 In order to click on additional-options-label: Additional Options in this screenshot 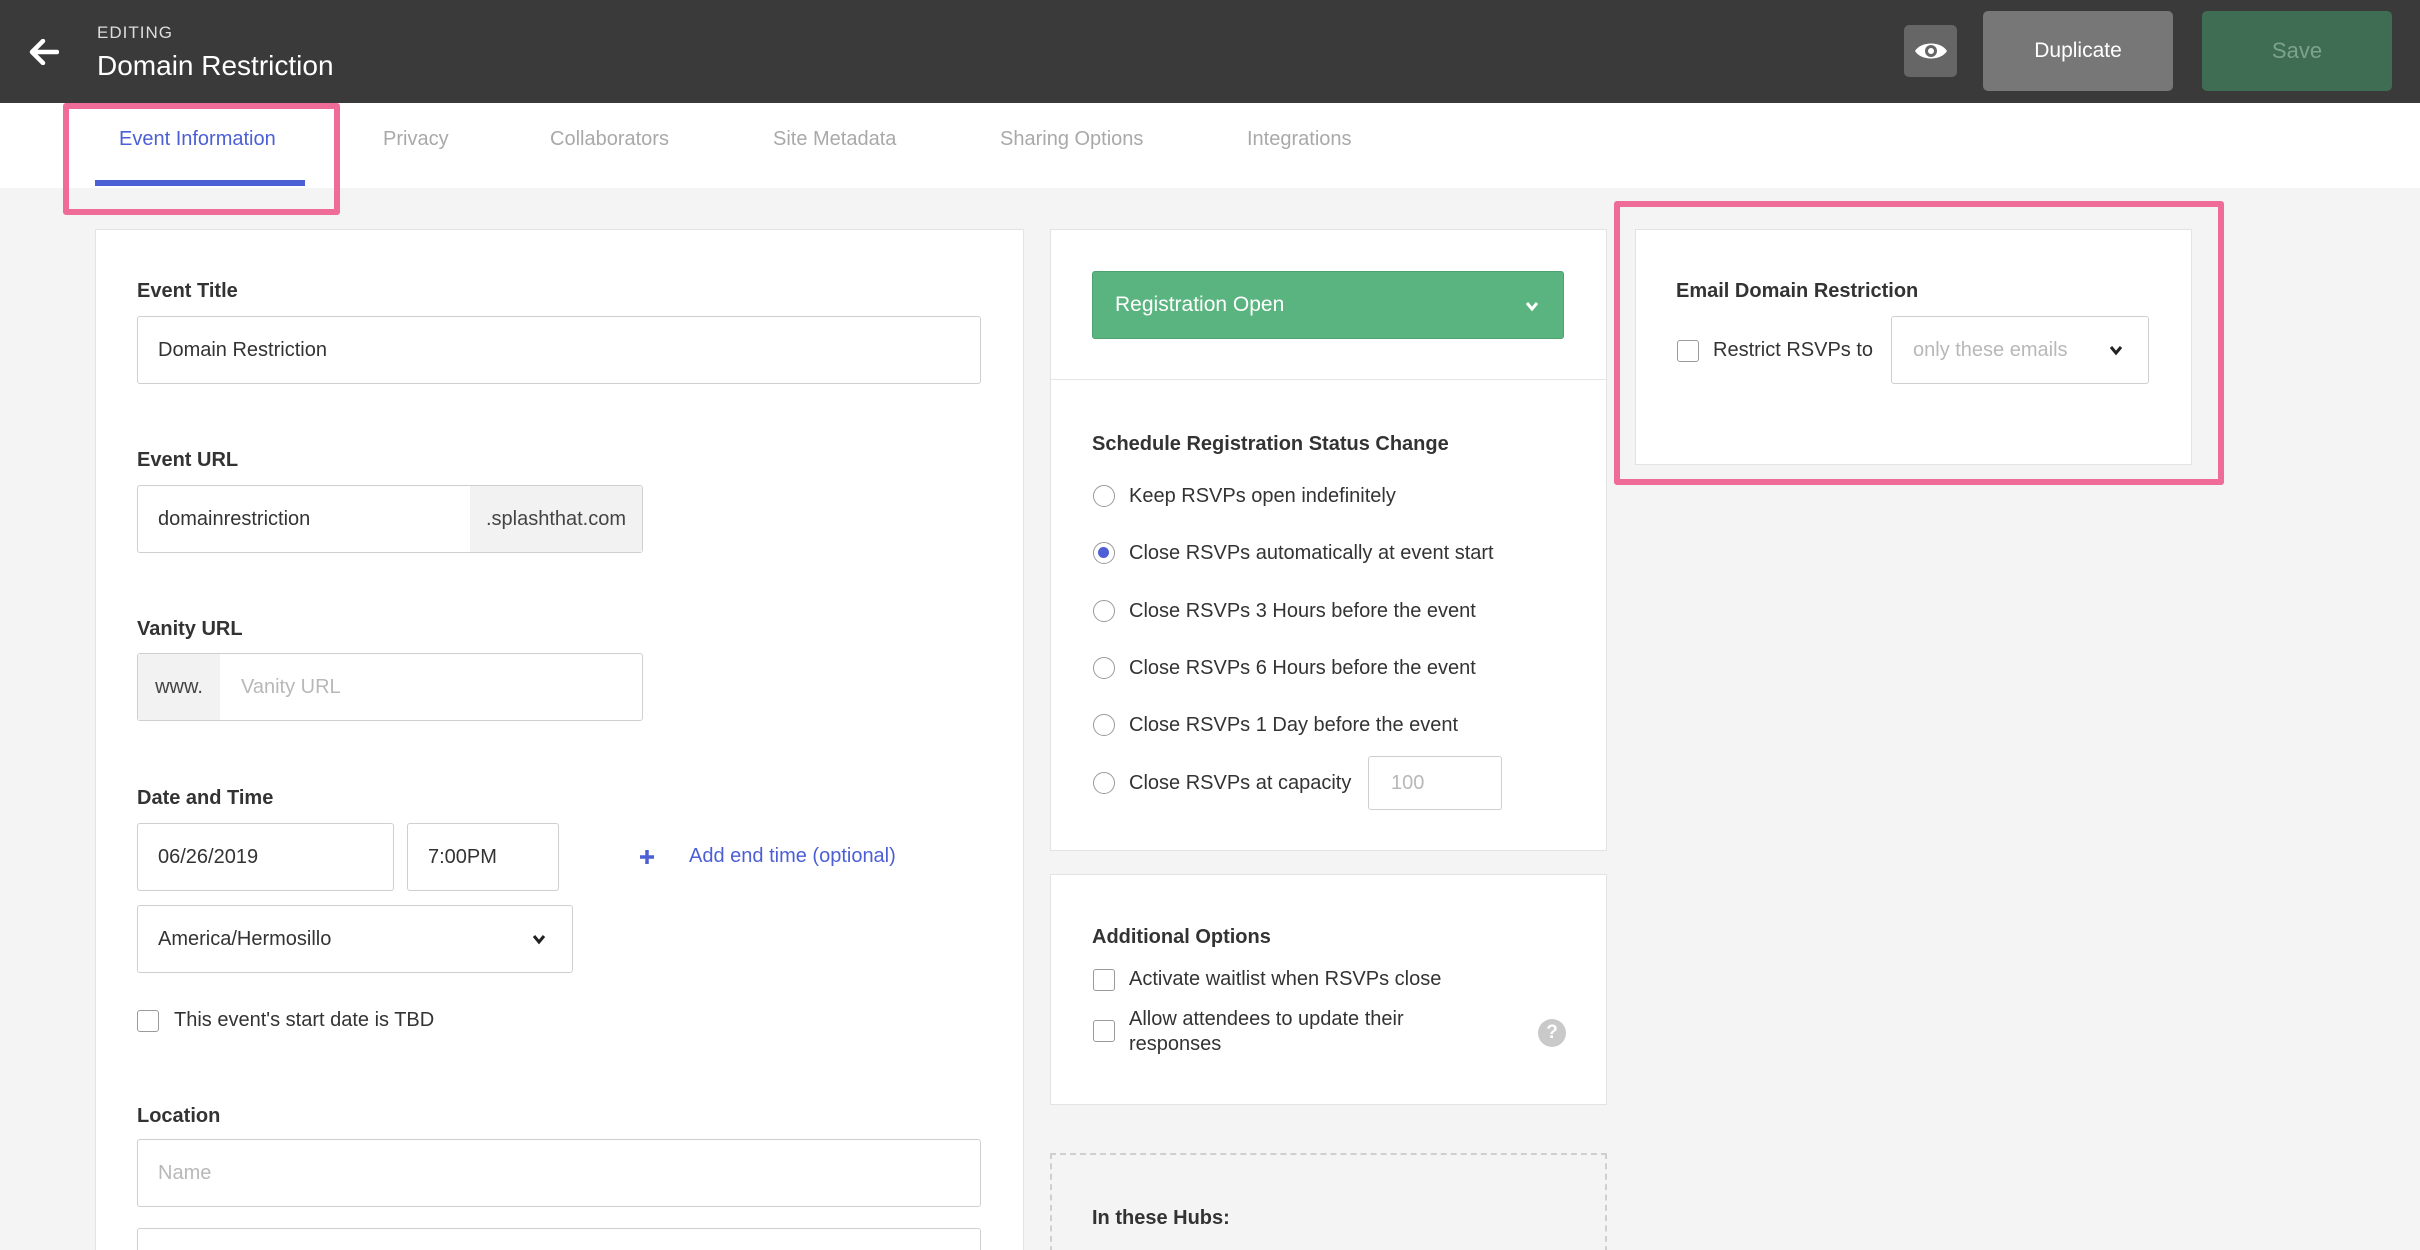, I will do `click(1181, 937)`.